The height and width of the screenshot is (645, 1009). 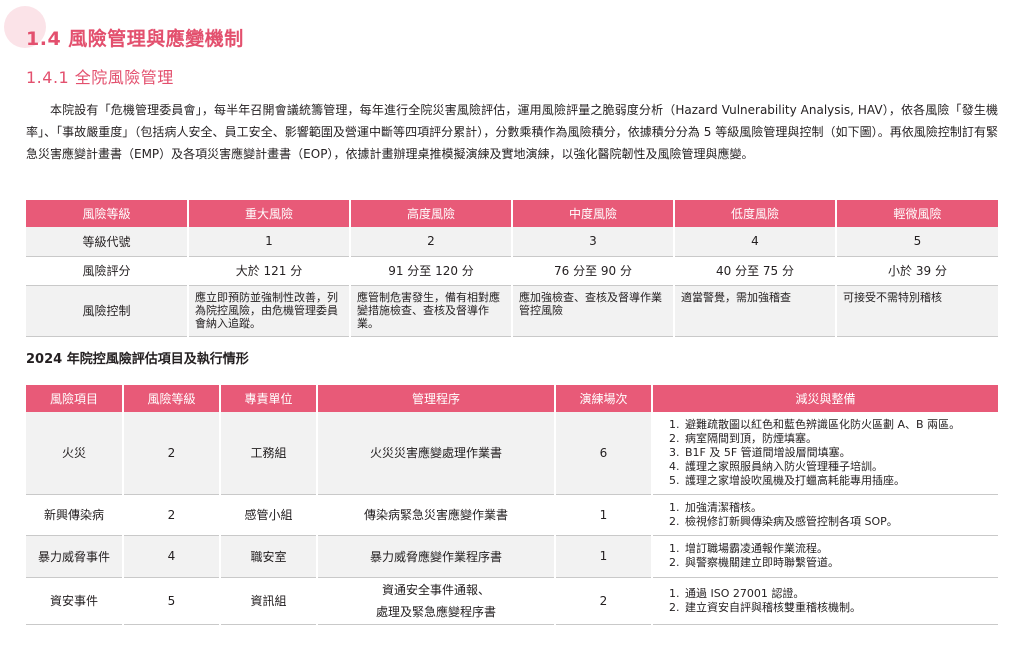 I want to click on risk-table-header-row: 風險等級 重大風險 高度風險 中度風險 低度風險 輕微風險, so click(x=512, y=213).